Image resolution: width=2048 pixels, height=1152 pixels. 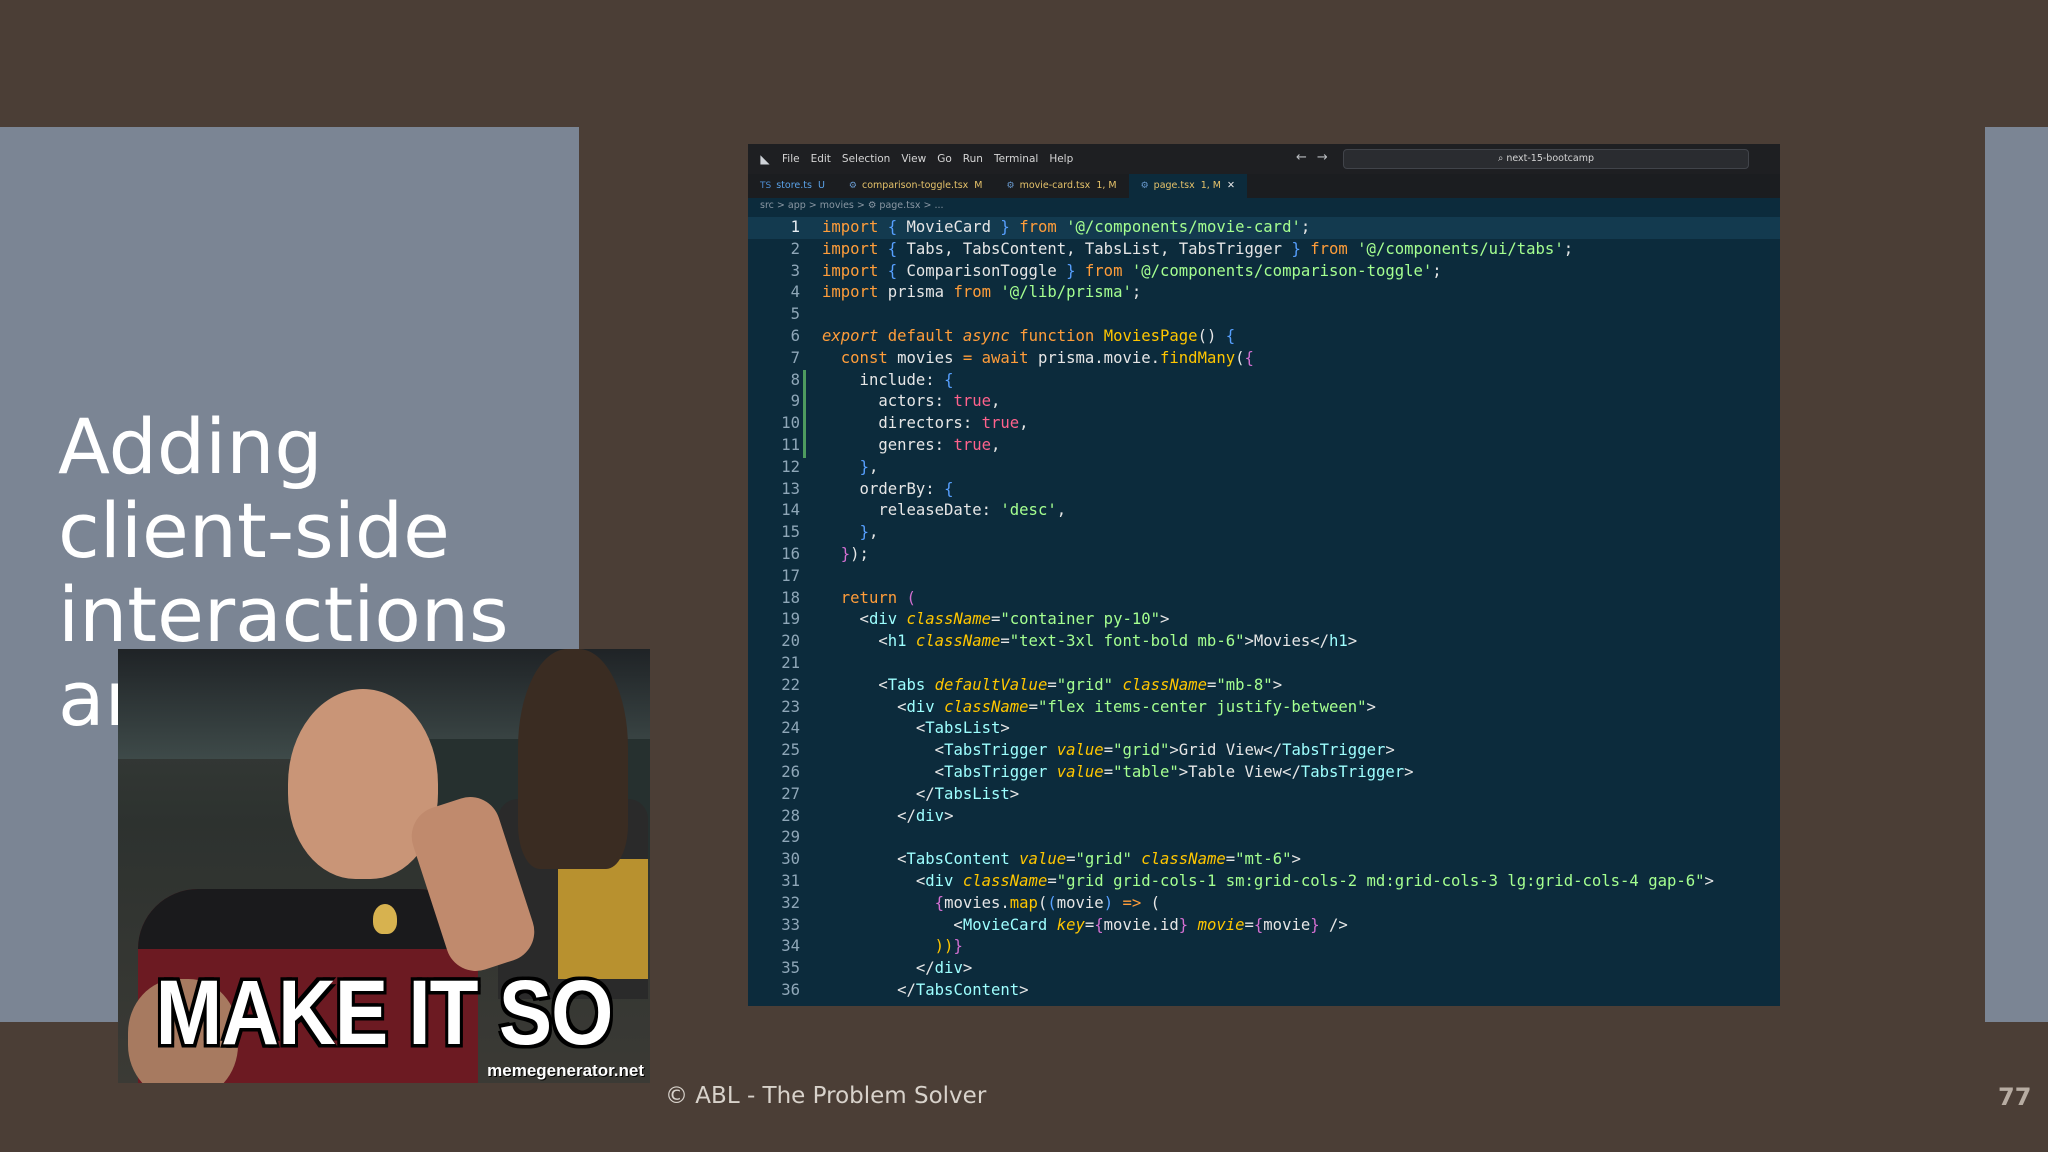 What do you see at coordinates (2016, 574) in the screenshot?
I see `slide-right-panel` at bounding box center [2016, 574].